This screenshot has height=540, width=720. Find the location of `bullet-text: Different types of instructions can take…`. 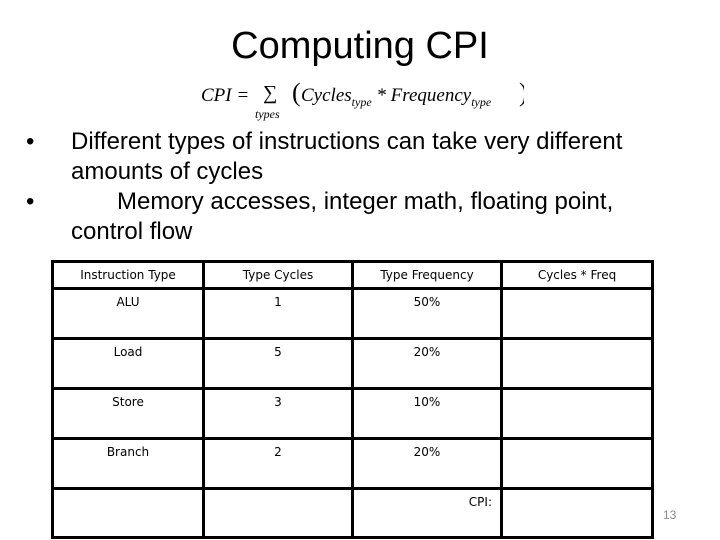

bullet-text: Different types of instructions can take… is located at coordinates (347, 156).